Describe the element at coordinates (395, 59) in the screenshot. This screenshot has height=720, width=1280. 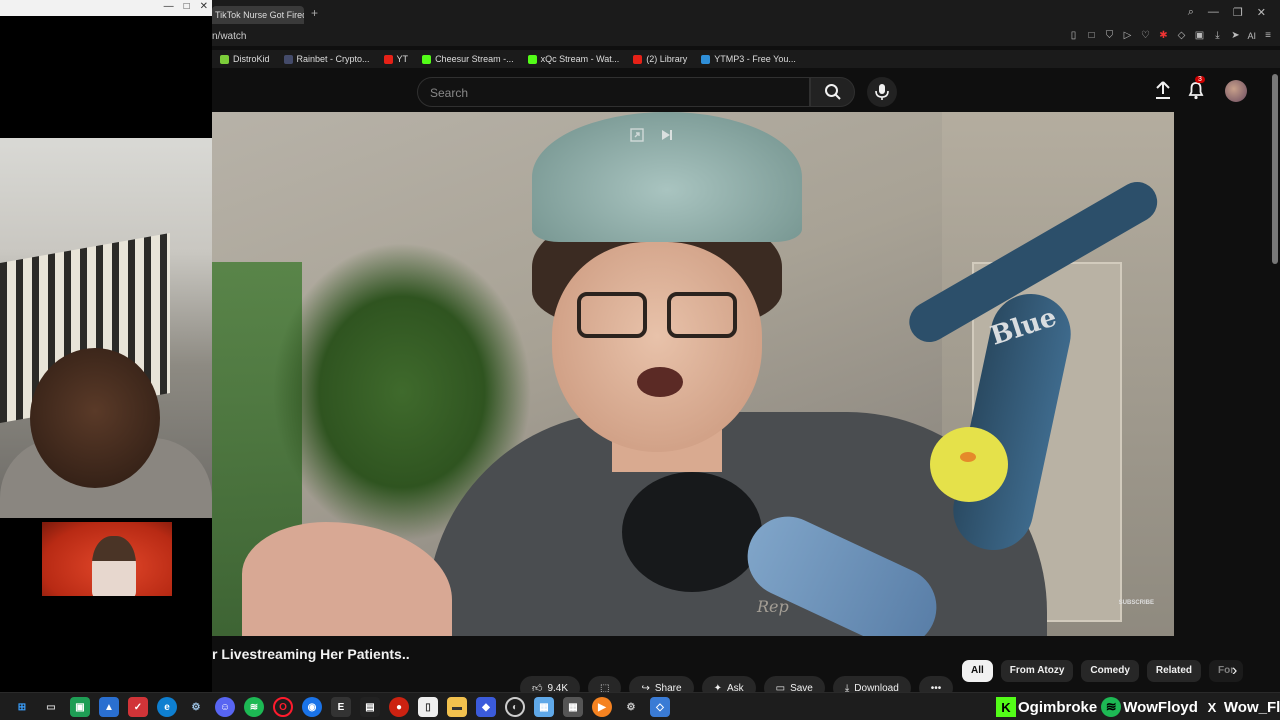
I see `bookmark-yt: YT` at that location.